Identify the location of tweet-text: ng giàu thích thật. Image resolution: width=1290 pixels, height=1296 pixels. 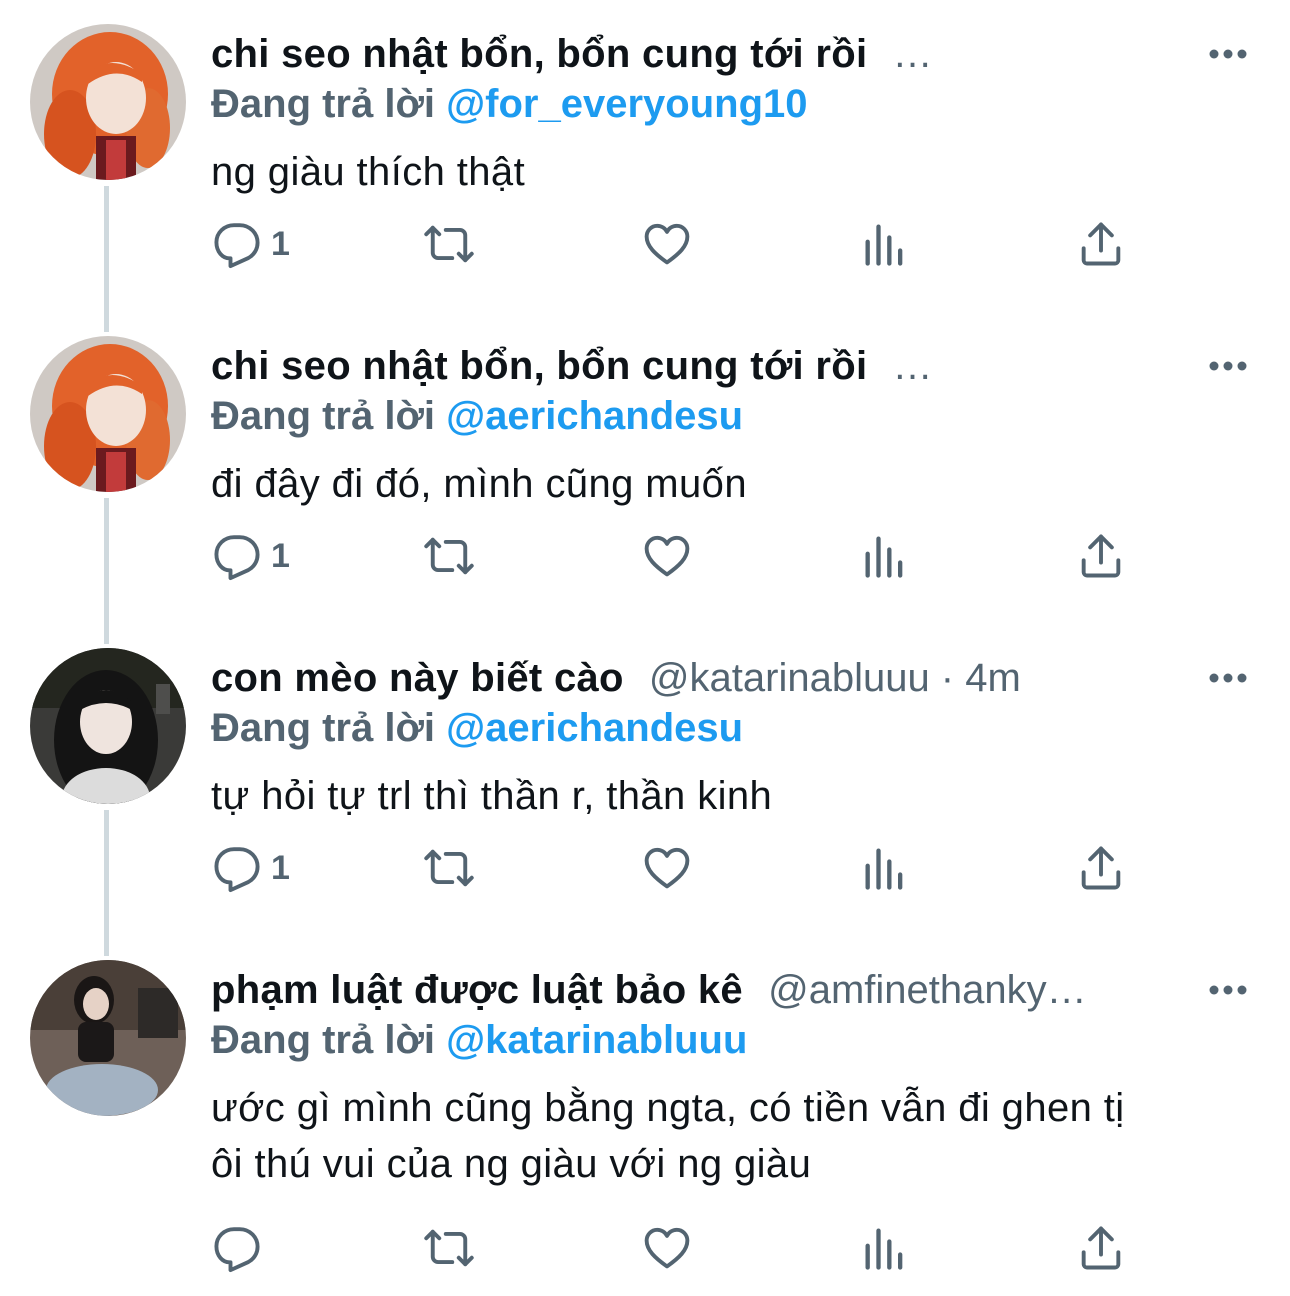
(368, 172).